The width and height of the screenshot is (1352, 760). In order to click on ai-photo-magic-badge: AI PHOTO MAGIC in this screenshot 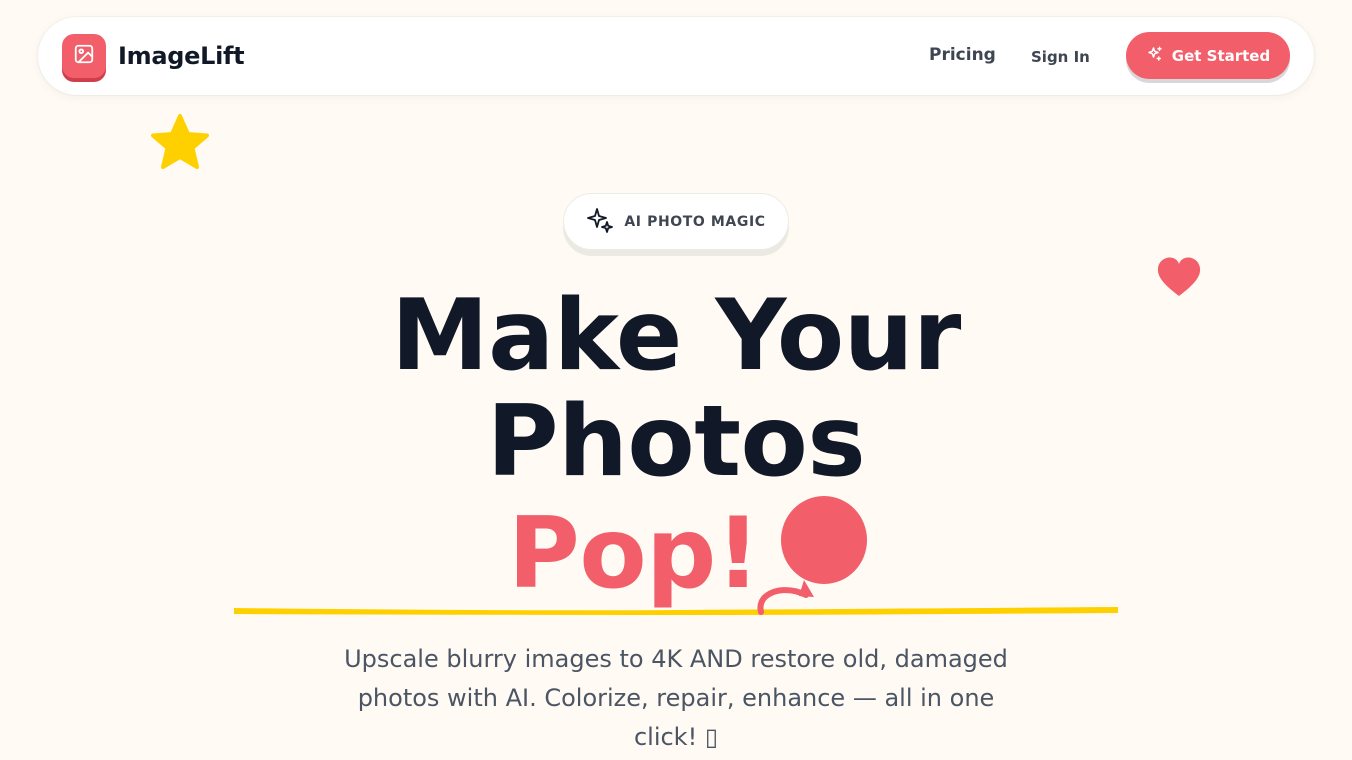, I will do `click(676, 221)`.